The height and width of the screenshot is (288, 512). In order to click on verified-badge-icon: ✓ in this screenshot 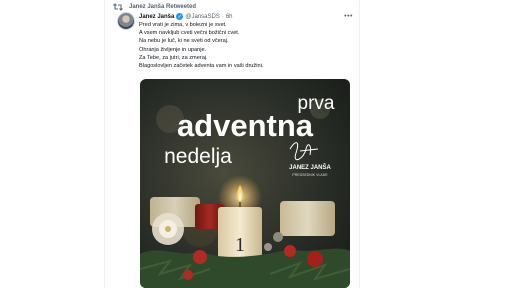, I will do `click(180, 16)`.